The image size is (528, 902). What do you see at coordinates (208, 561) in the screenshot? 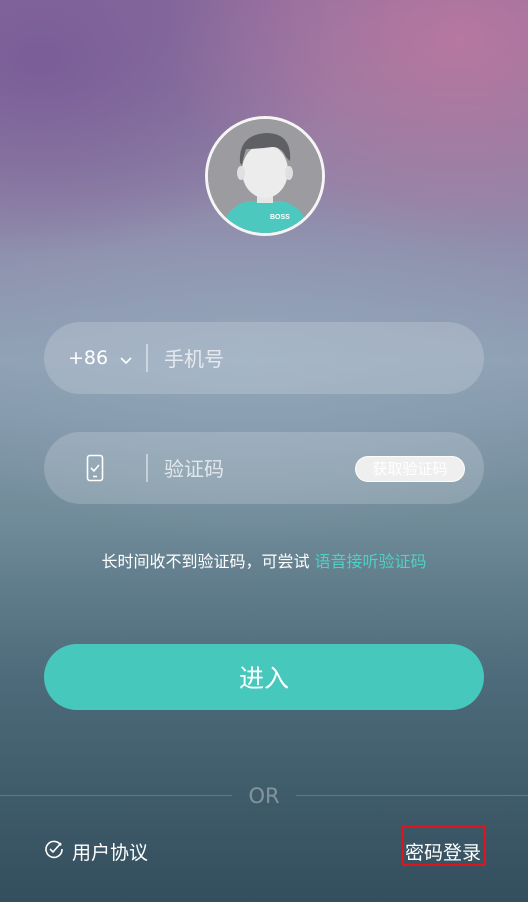
I see `hint-text: 长时间收不到验证码，可尝试` at bounding box center [208, 561].